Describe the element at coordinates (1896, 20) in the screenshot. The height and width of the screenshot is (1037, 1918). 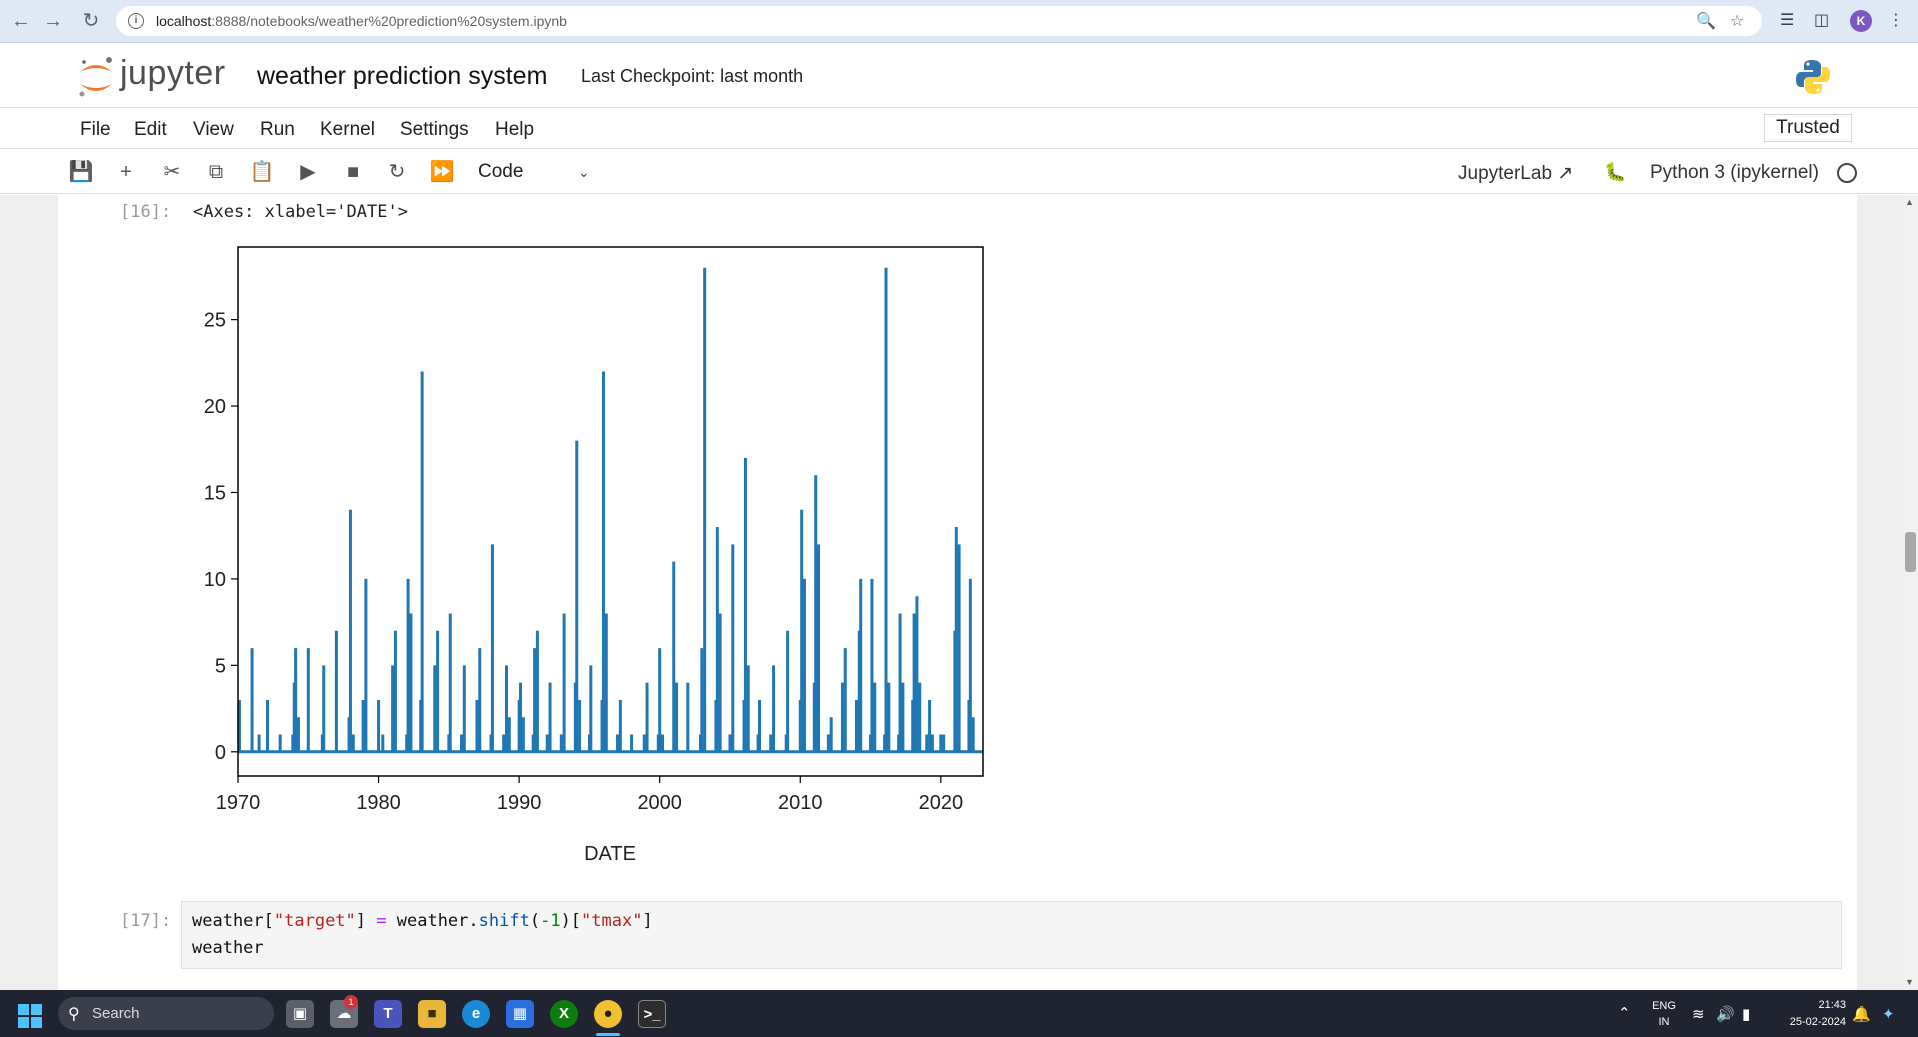
I see `more-menu-icon: ⋮` at that location.